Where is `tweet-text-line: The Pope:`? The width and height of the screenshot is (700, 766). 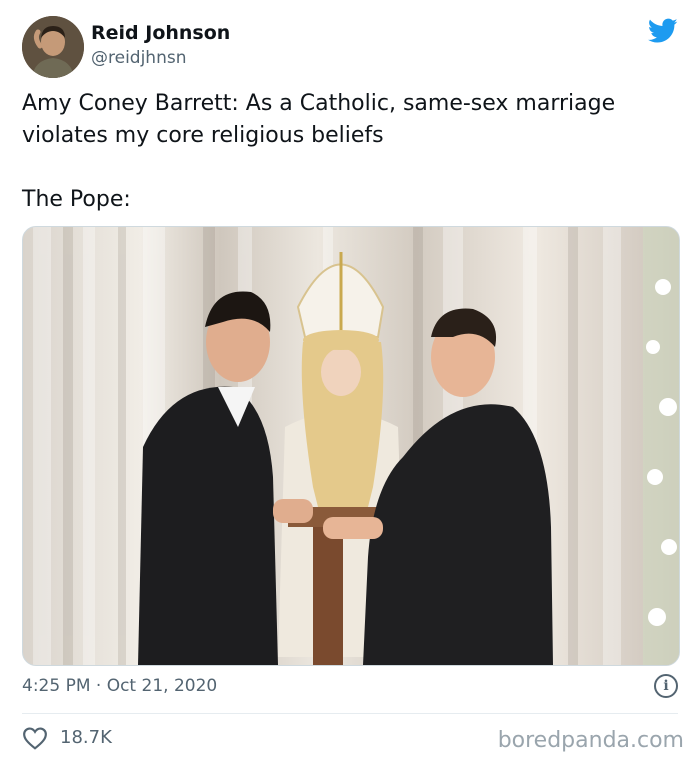
tweet-text-line: The Pope: is located at coordinates (76, 199).